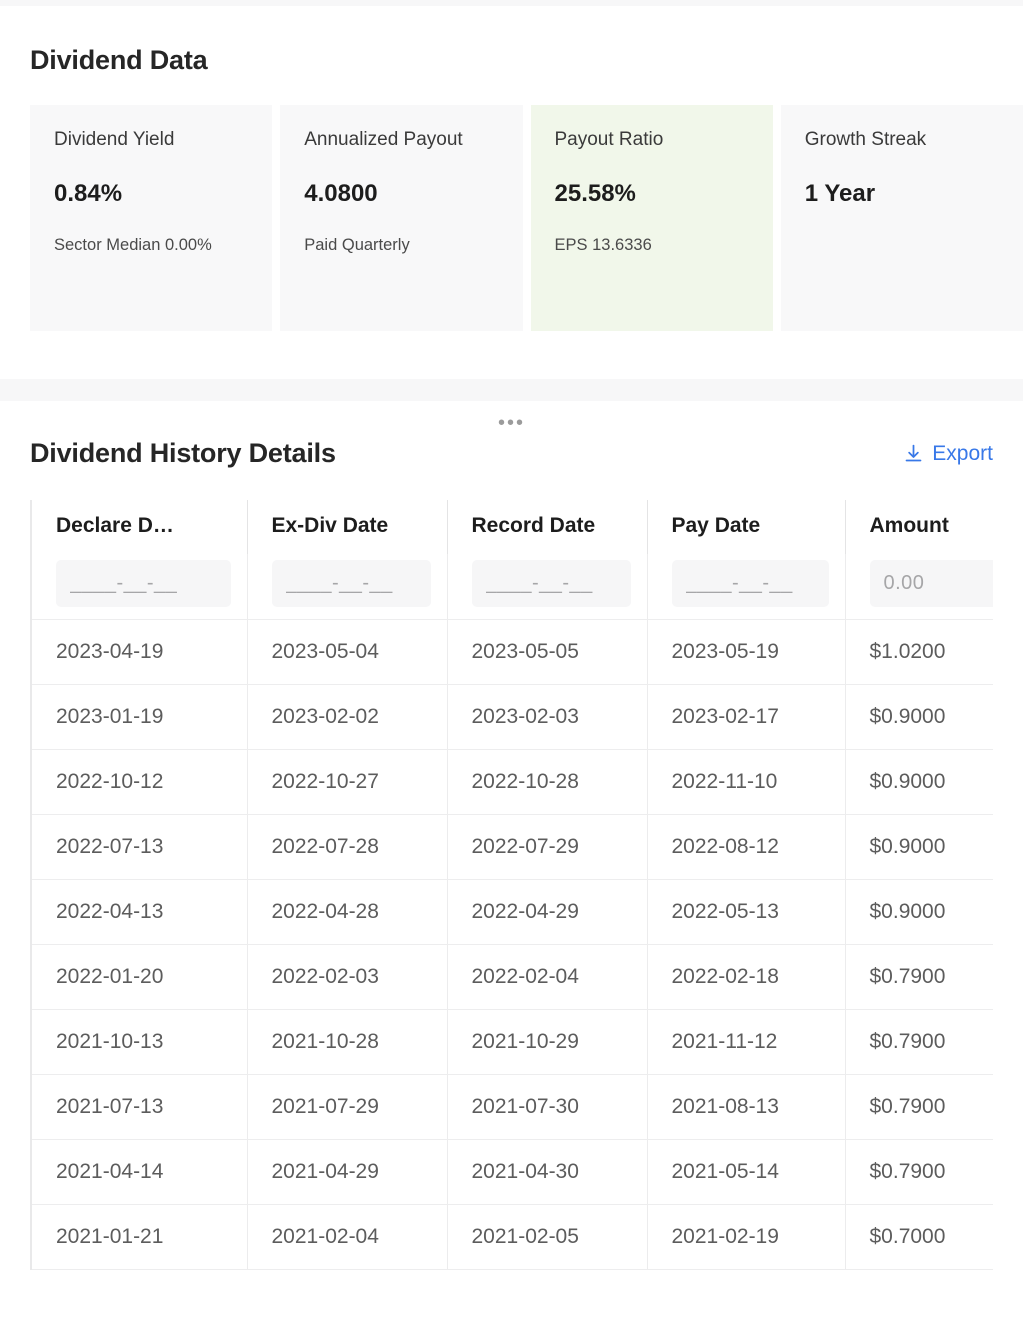 The width and height of the screenshot is (1023, 1324). What do you see at coordinates (347, 1237) in the screenshot?
I see `cell-ex-div-date: 2021-02-04` at bounding box center [347, 1237].